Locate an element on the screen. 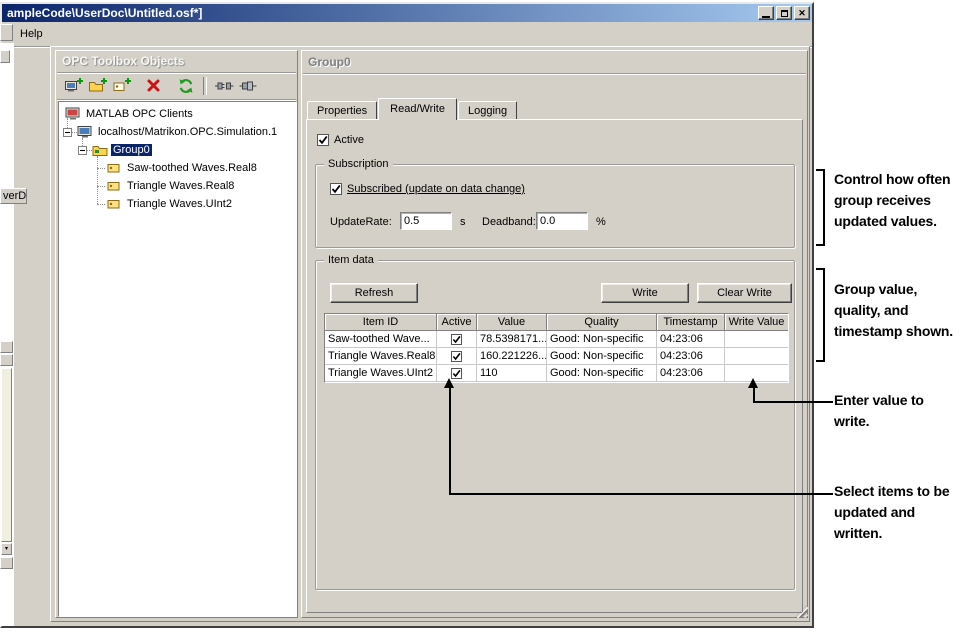 The image size is (969, 632). tree-node-group0: Group0 is located at coordinates (122, 150).